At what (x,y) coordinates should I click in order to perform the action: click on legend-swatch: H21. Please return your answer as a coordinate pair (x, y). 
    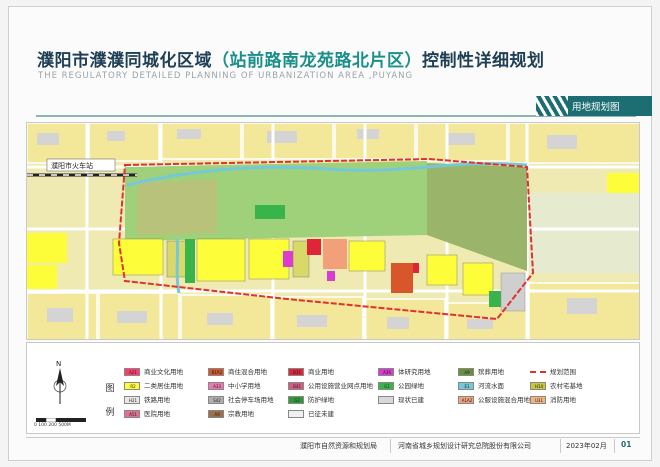
    Looking at the image, I should click on (132, 400).